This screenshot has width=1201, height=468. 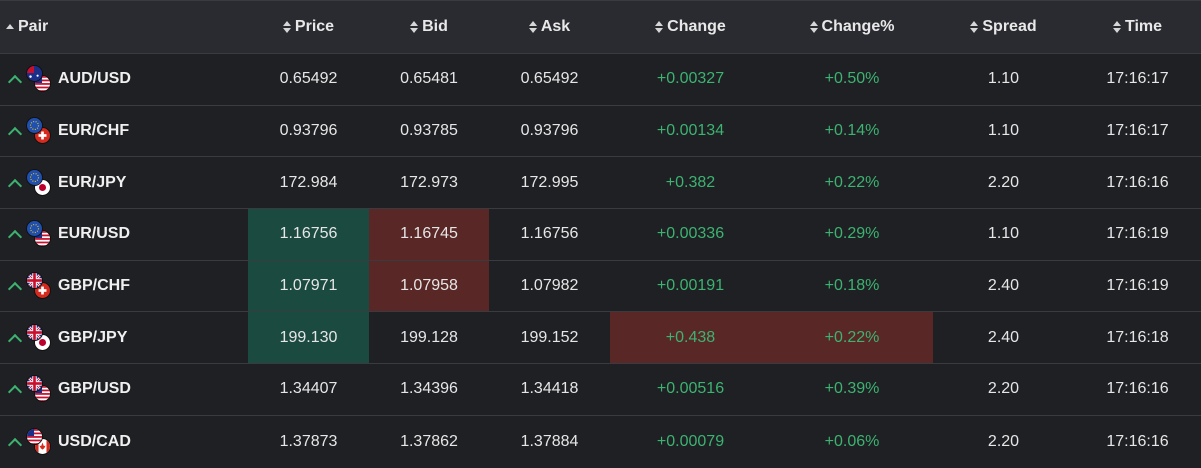 I want to click on ask-cell: 1.16756, so click(x=549, y=234).